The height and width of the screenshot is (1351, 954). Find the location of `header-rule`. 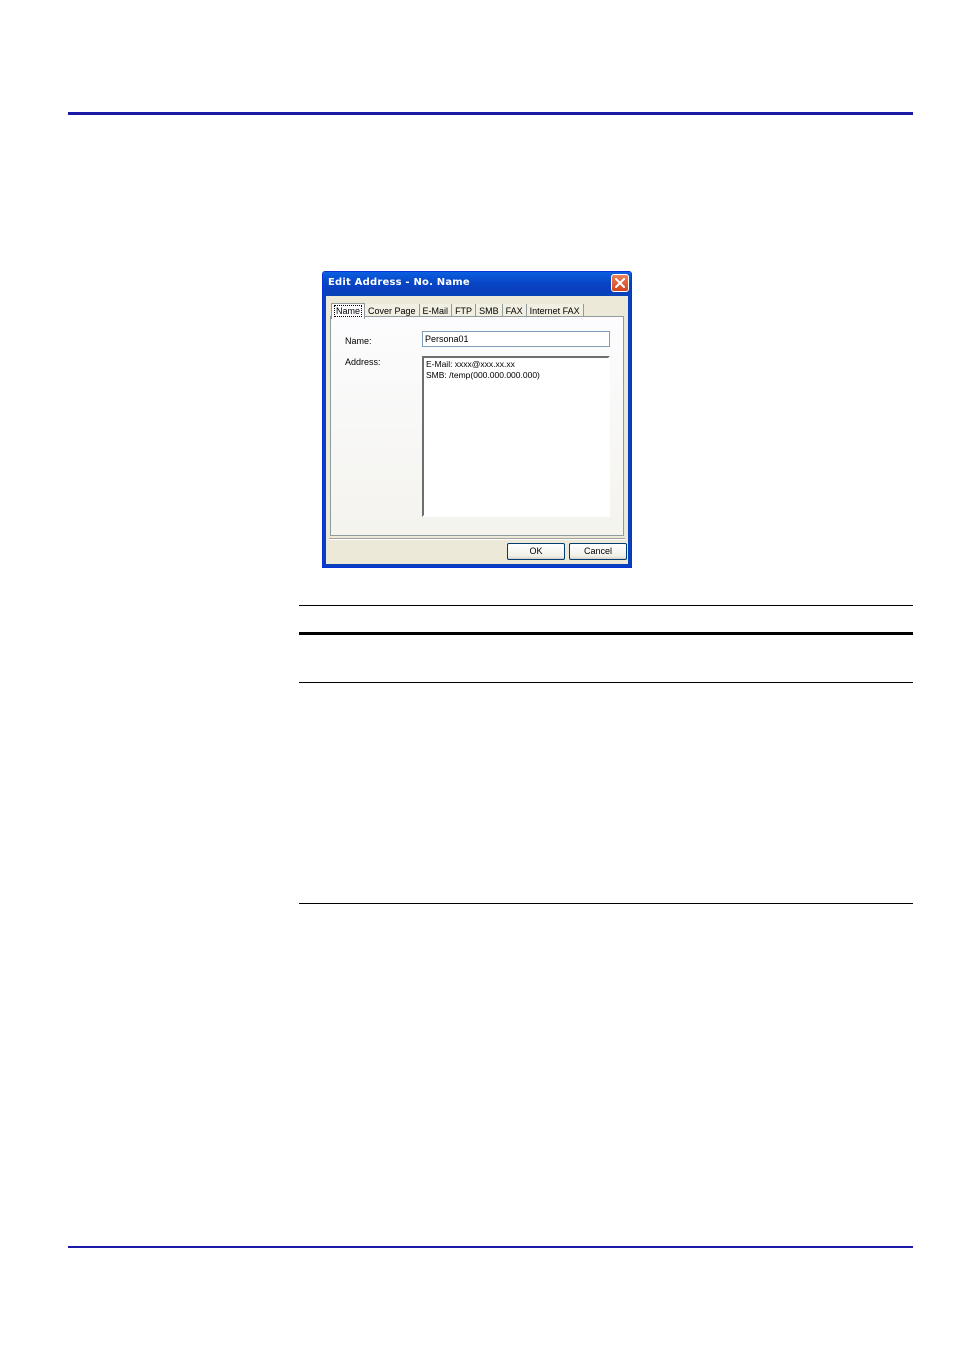

header-rule is located at coordinates (490, 113).